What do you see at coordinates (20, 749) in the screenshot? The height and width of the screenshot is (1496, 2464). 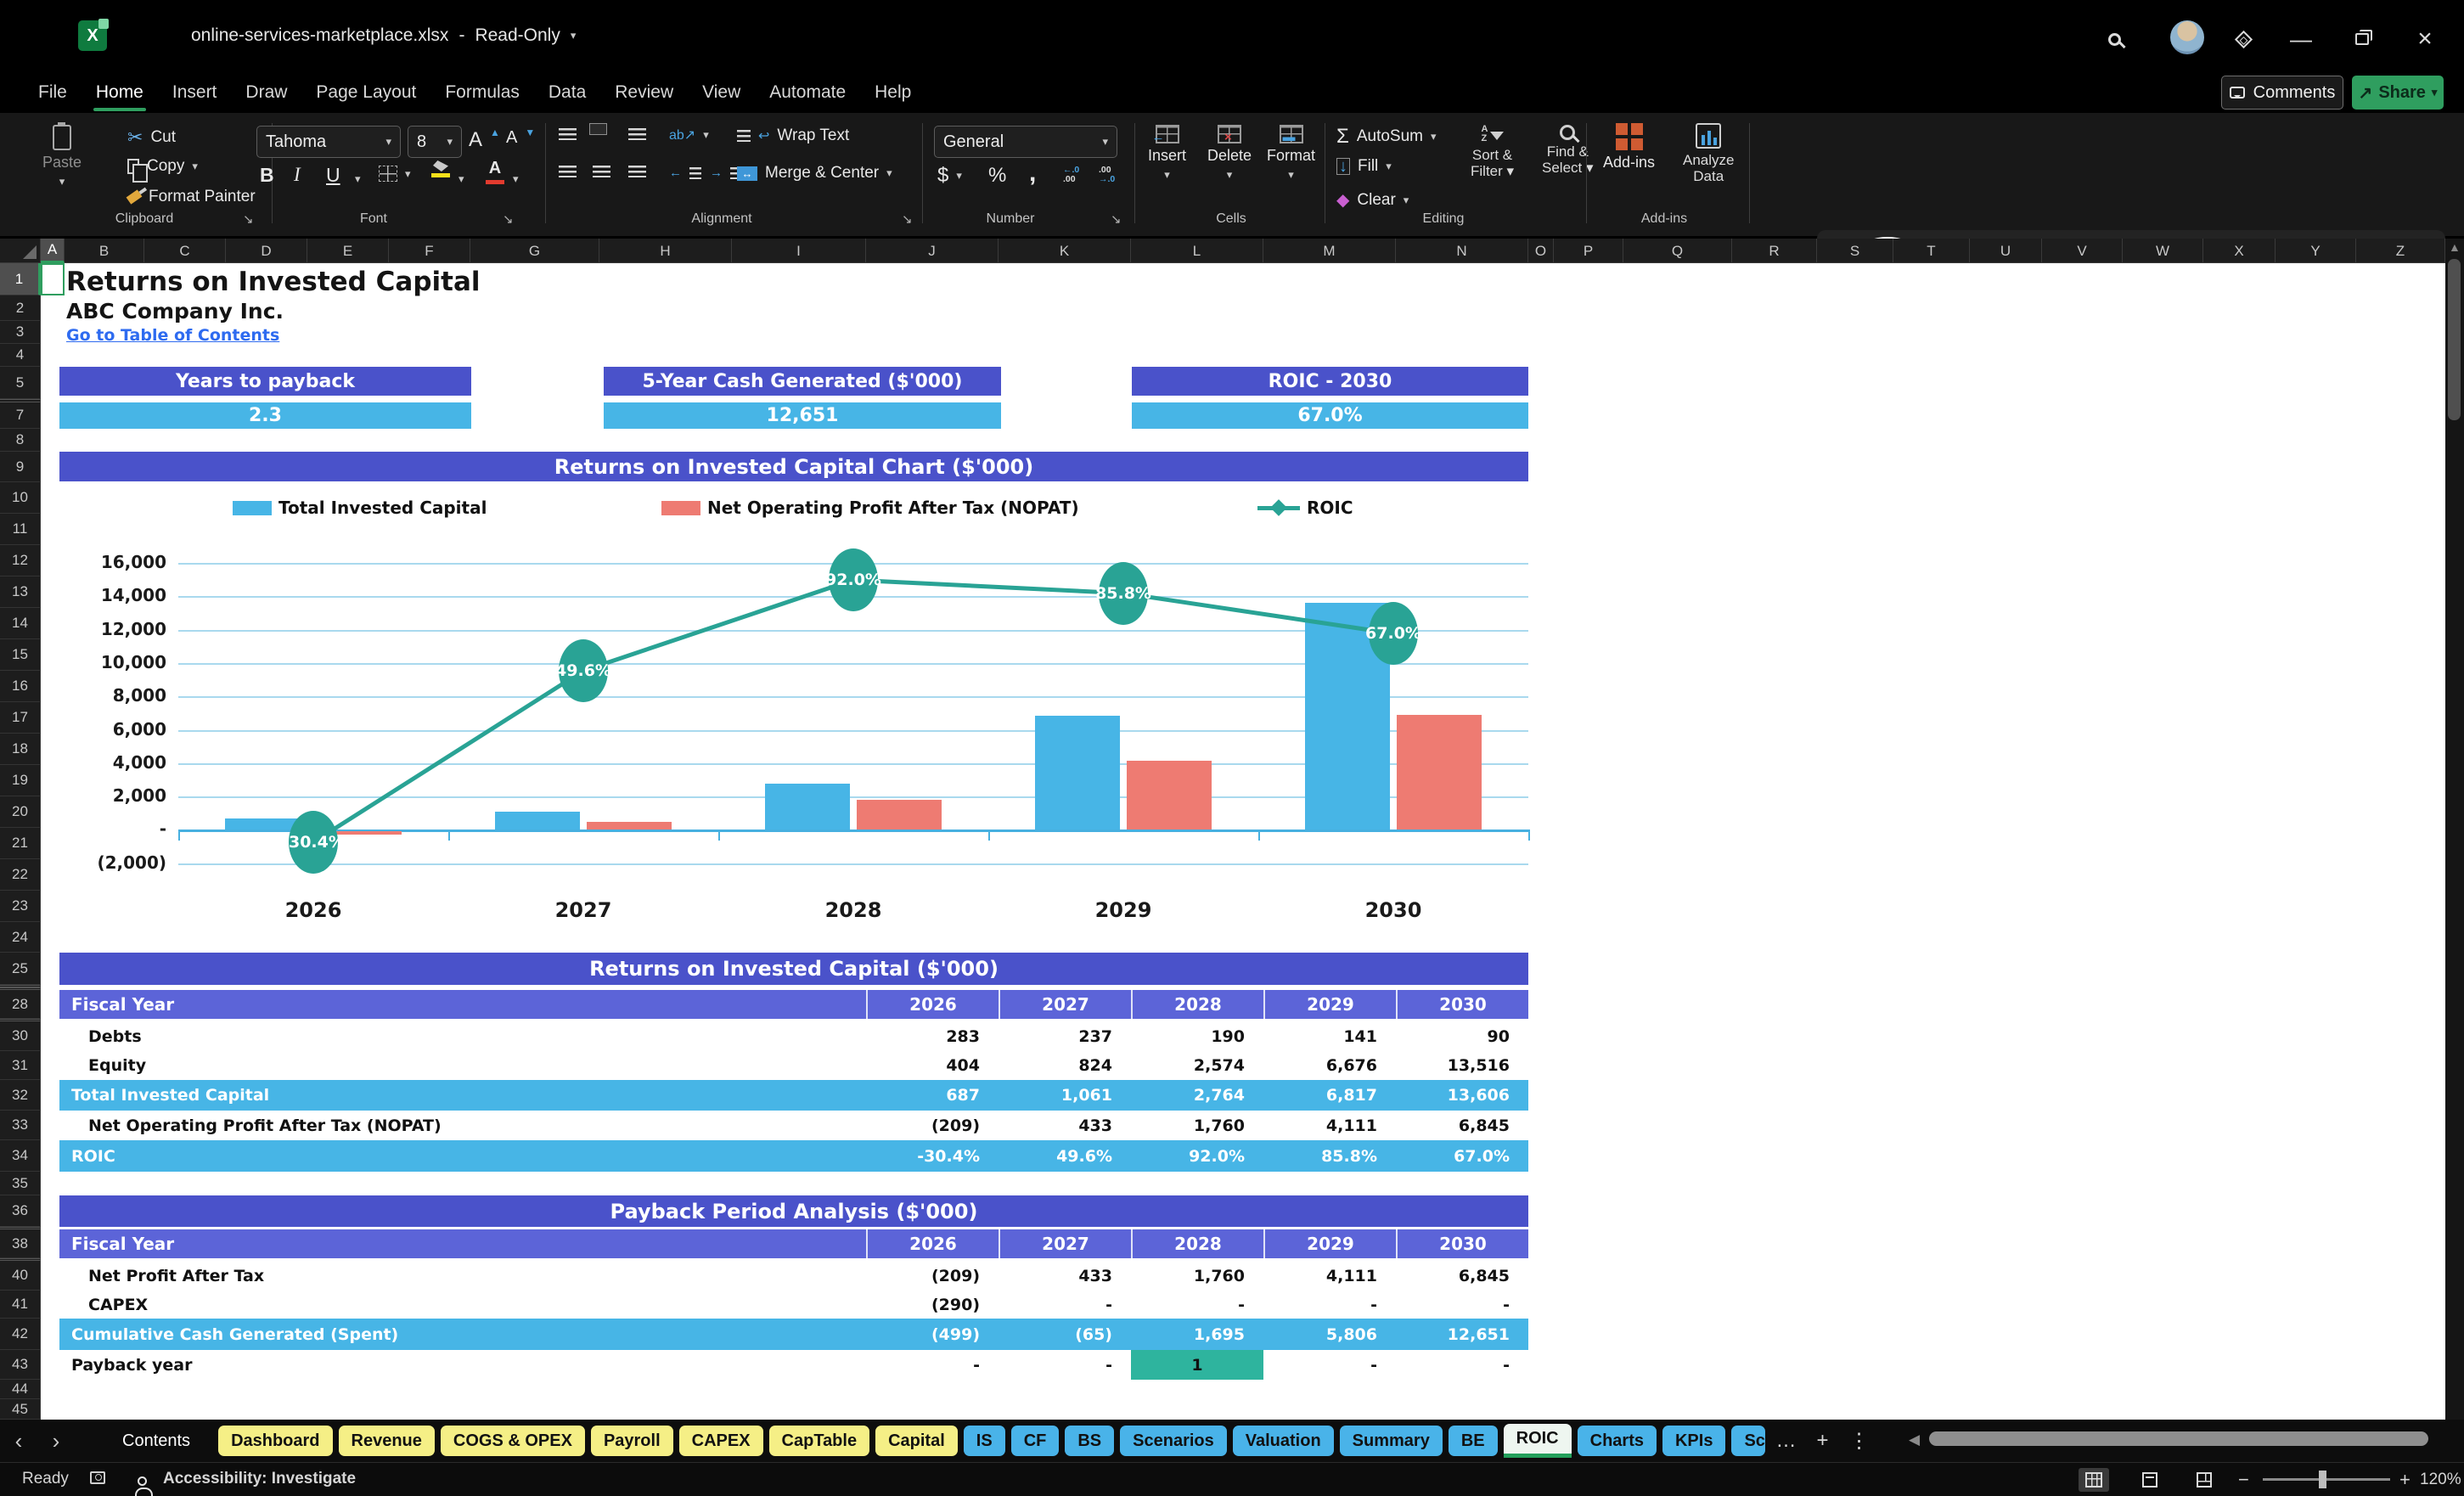 I see `row-header-18: 18` at bounding box center [20, 749].